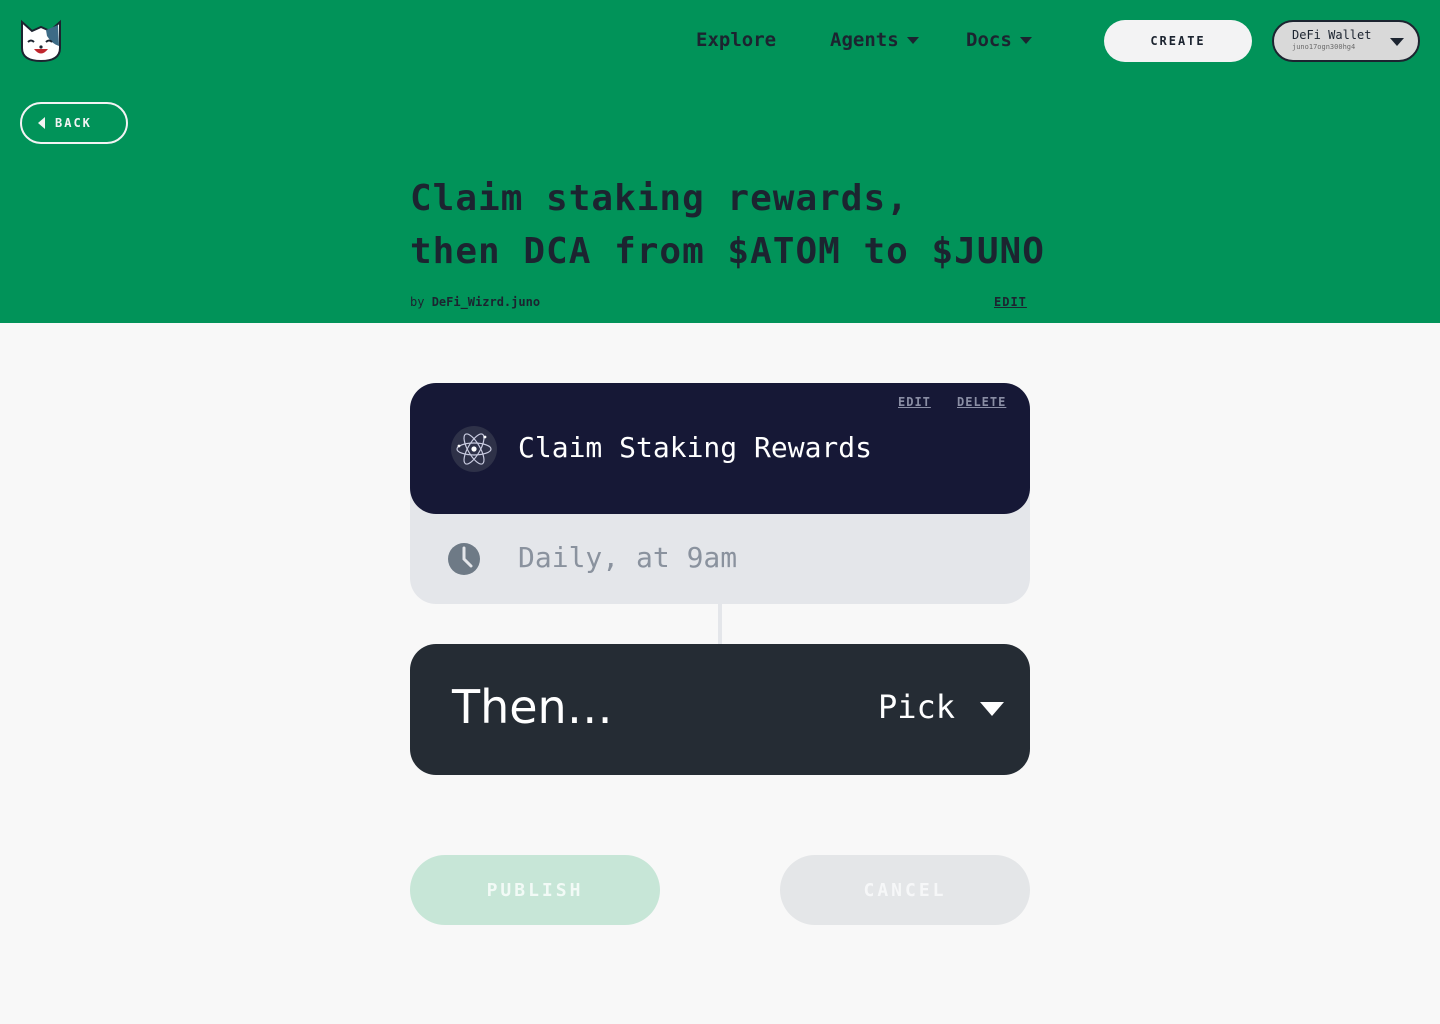 Image resolution: width=1440 pixels, height=1024 pixels. I want to click on trigger-title: Claim Staking Rewards, so click(695, 447).